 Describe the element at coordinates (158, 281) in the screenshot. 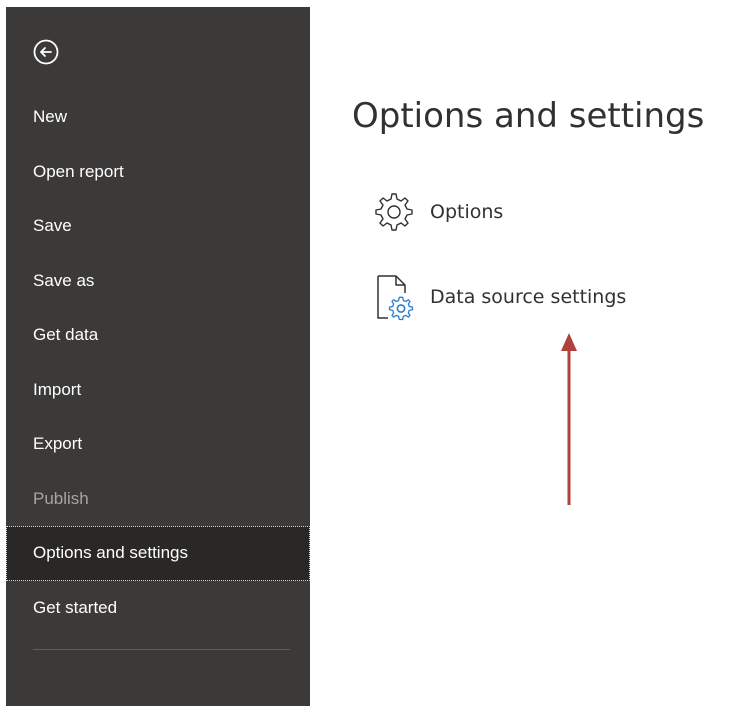

I see `sidebar-item-save-as: Save as` at that location.